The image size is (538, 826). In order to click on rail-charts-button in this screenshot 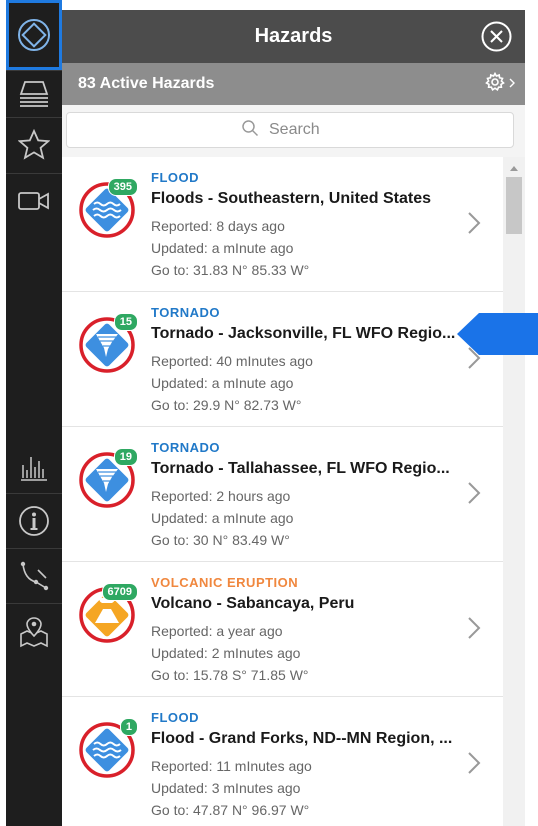, I will do `click(34, 465)`.